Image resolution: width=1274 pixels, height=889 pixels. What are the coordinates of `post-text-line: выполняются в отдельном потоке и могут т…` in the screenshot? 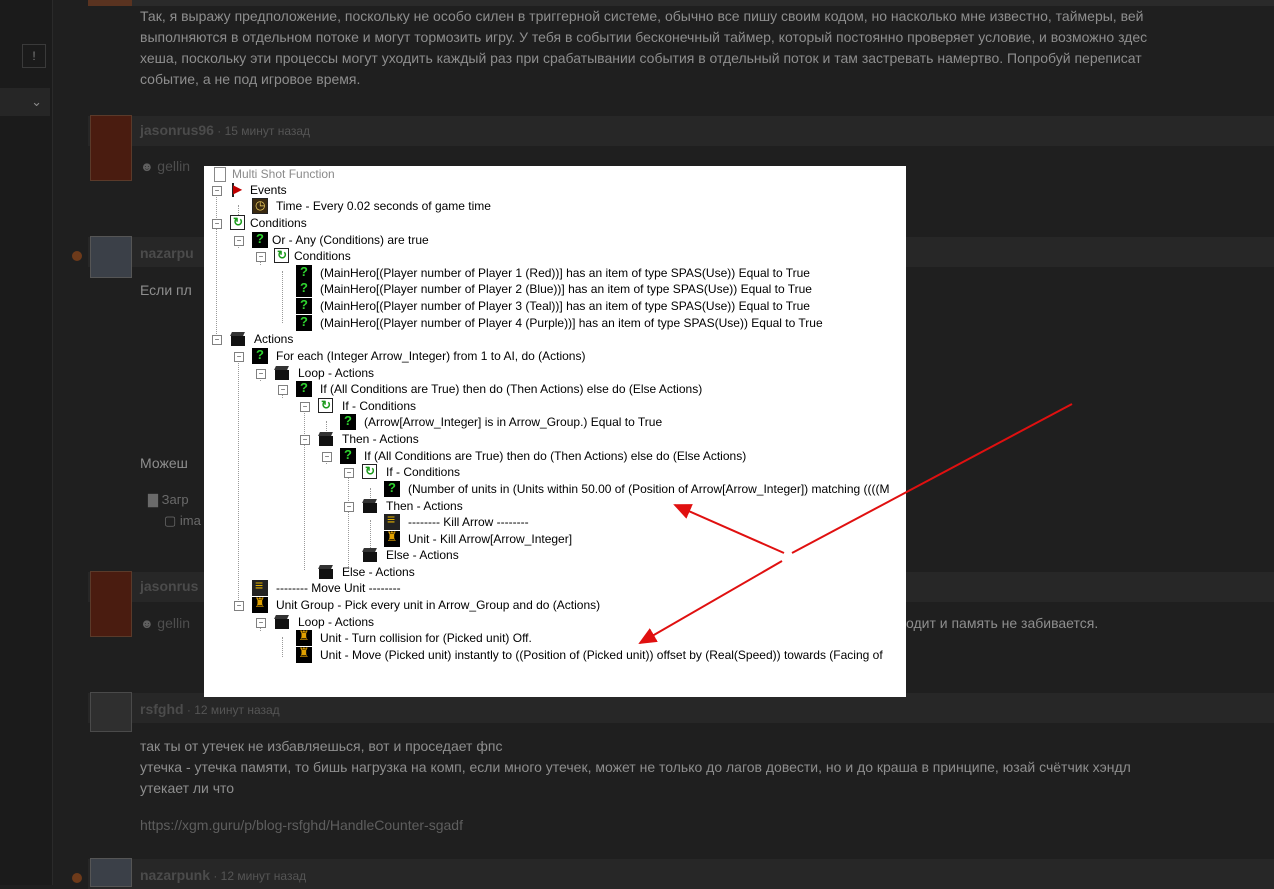 It's located at (644, 37).